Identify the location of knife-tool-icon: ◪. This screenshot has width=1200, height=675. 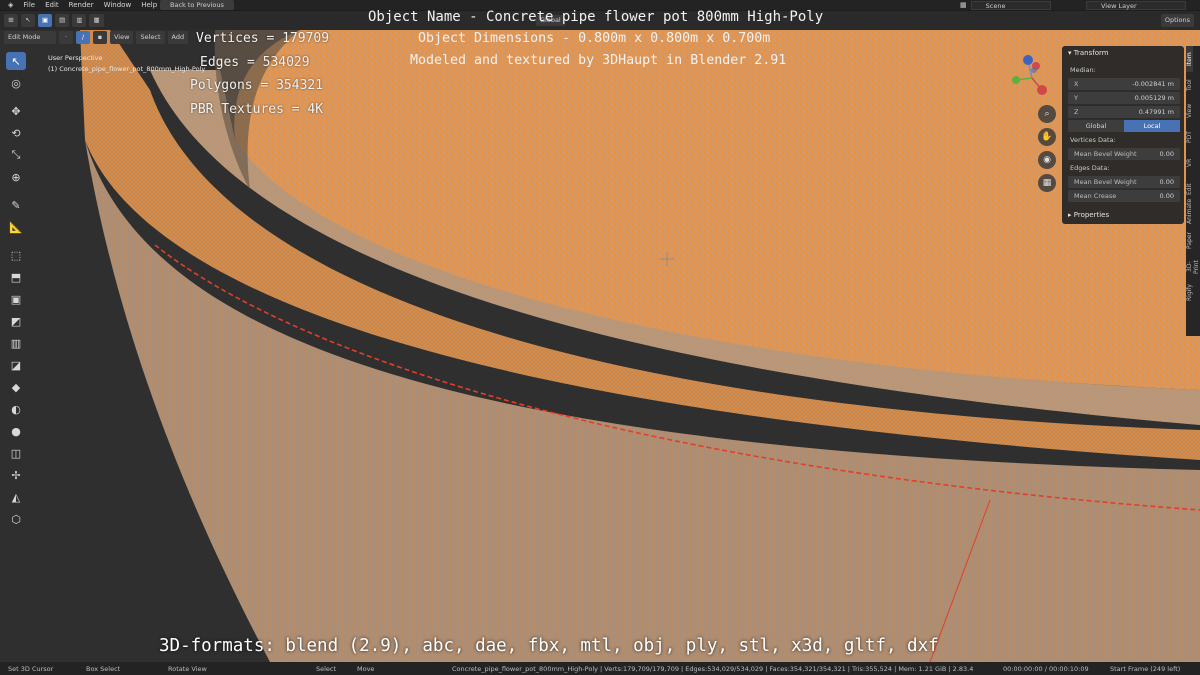
(16, 365).